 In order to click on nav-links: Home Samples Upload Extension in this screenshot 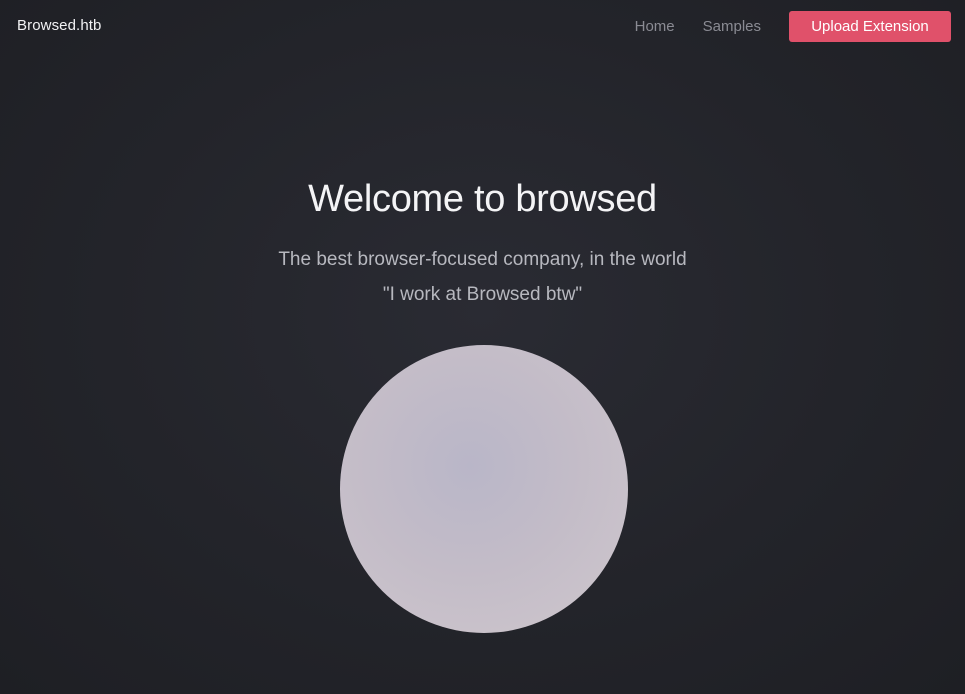, I will do `click(793, 26)`.